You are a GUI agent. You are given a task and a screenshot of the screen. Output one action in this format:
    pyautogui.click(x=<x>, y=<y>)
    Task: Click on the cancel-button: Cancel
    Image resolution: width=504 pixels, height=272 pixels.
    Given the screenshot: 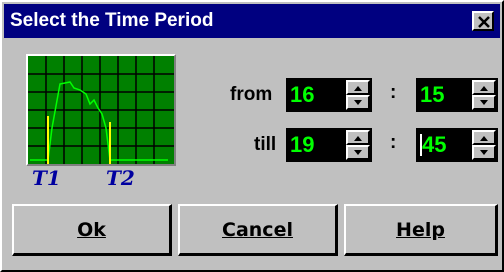 What is the action you would take?
    pyautogui.click(x=258, y=230)
    